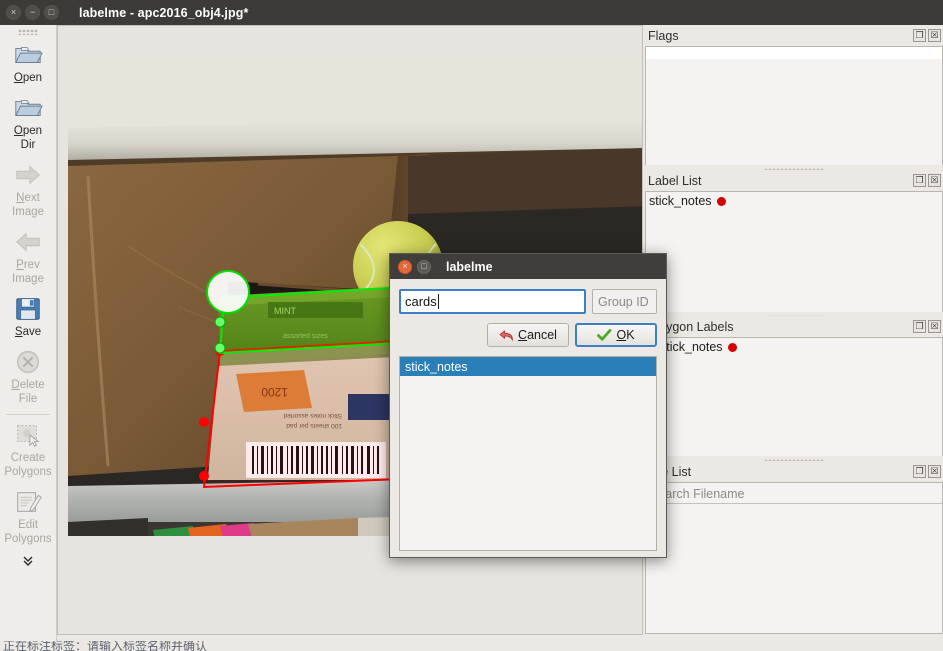  Describe the element at coordinates (438, 301) in the screenshot. I see `text-caret` at that location.